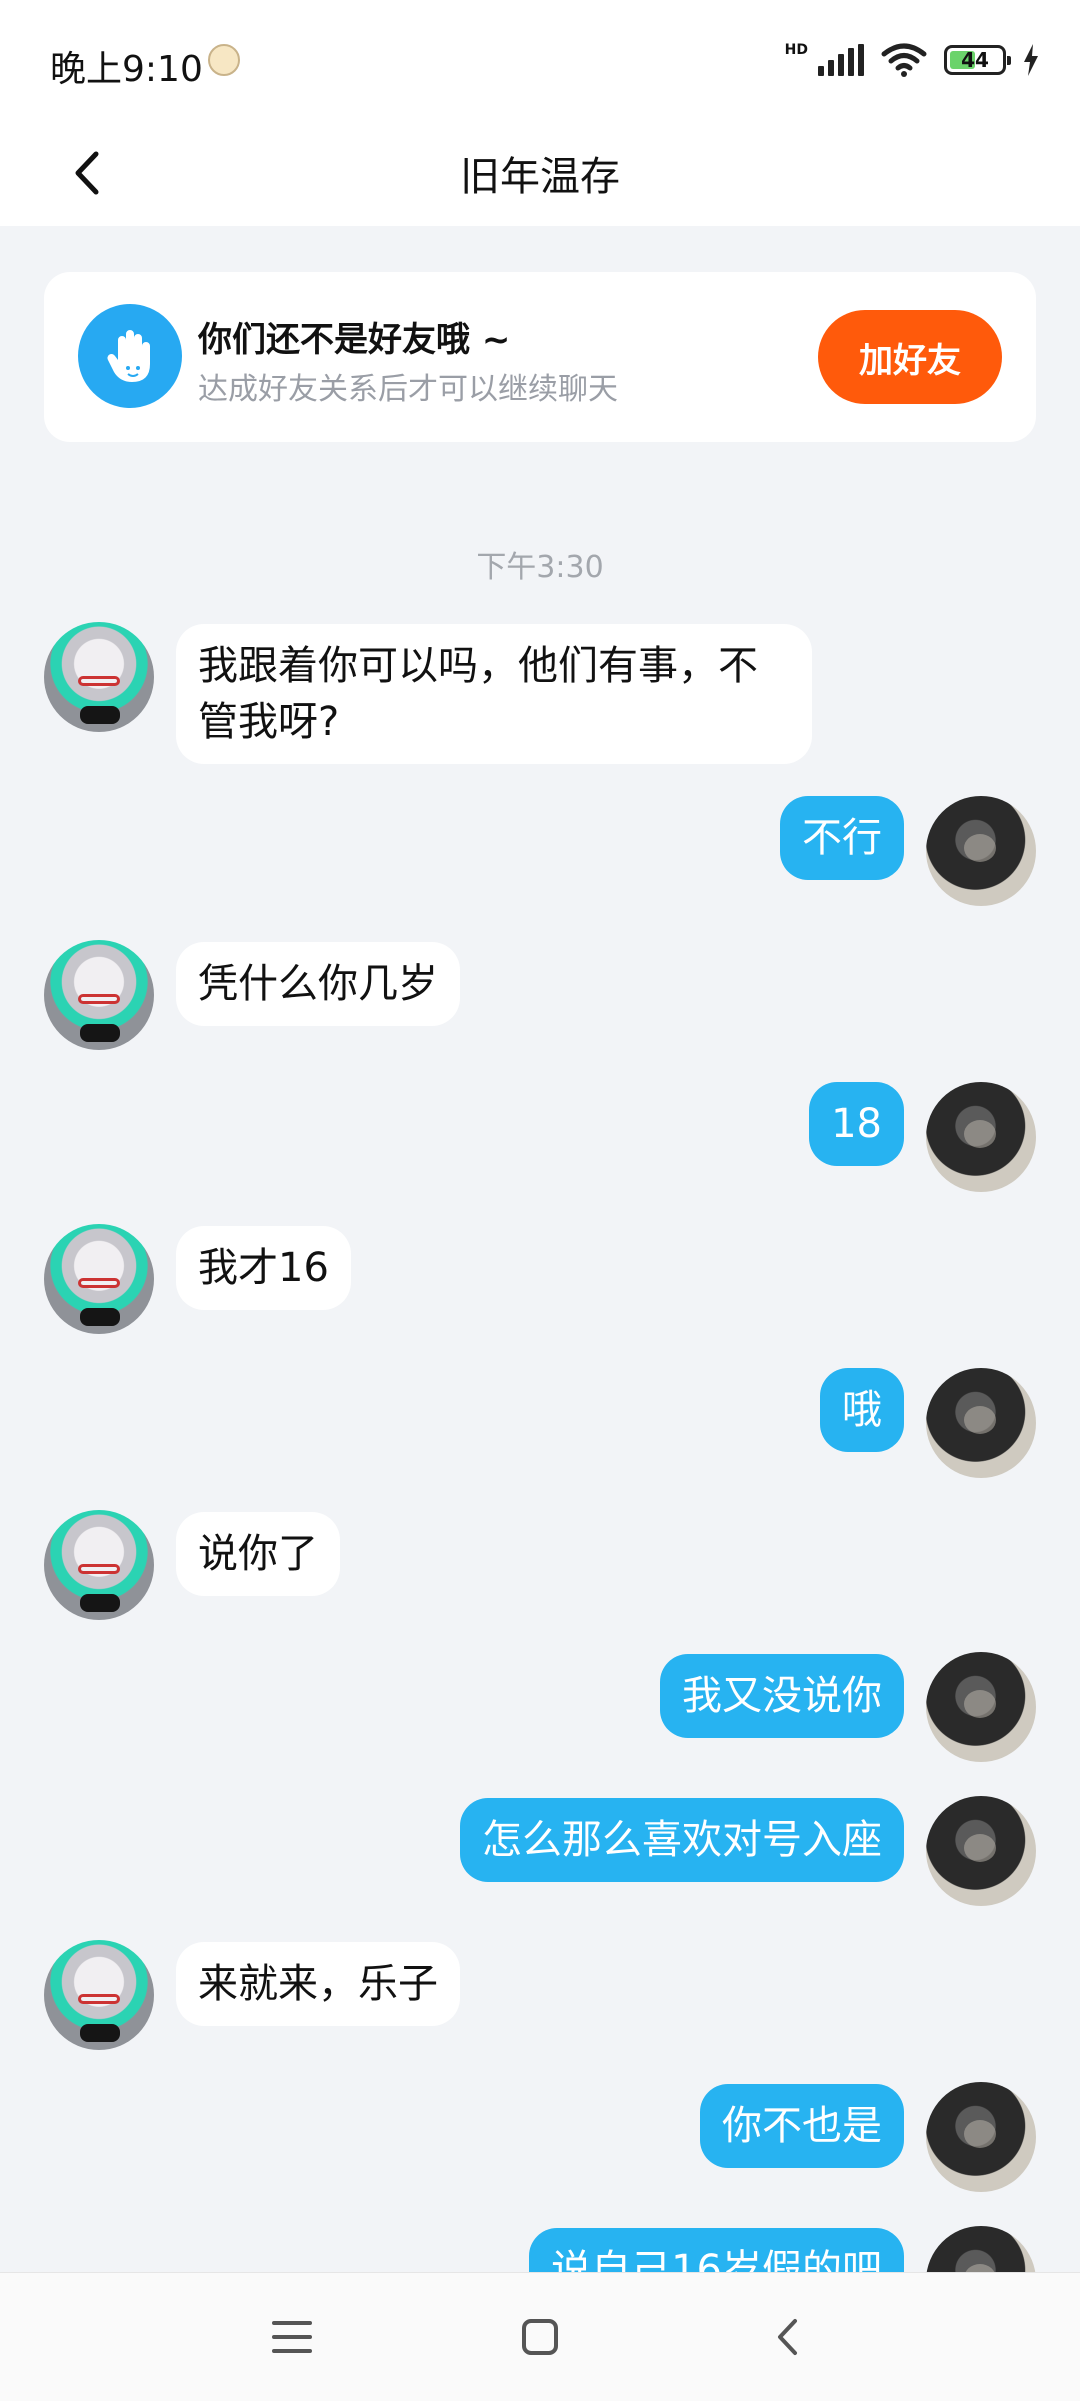 Image resolution: width=1080 pixels, height=2401 pixels. What do you see at coordinates (802, 2126) in the screenshot?
I see `message-bubble-right: 你不也是` at bounding box center [802, 2126].